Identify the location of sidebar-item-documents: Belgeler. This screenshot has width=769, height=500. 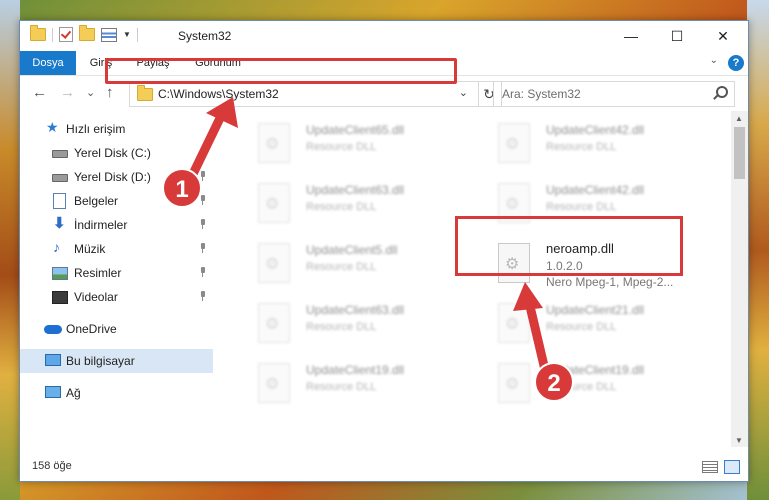
(116, 201).